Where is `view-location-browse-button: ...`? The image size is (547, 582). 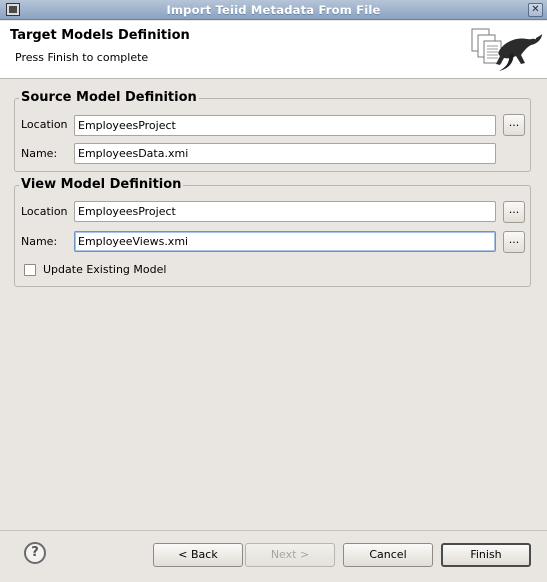 view-location-browse-button: ... is located at coordinates (514, 212).